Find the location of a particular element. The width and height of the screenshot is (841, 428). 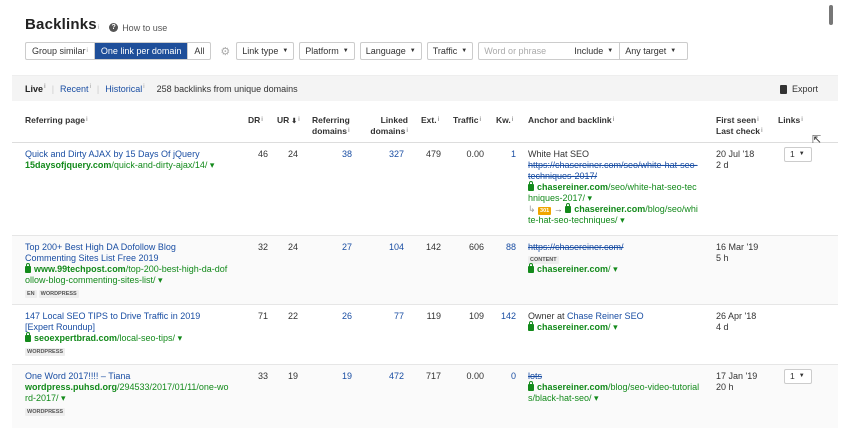

ur-value: 22 is located at coordinates (292, 316).